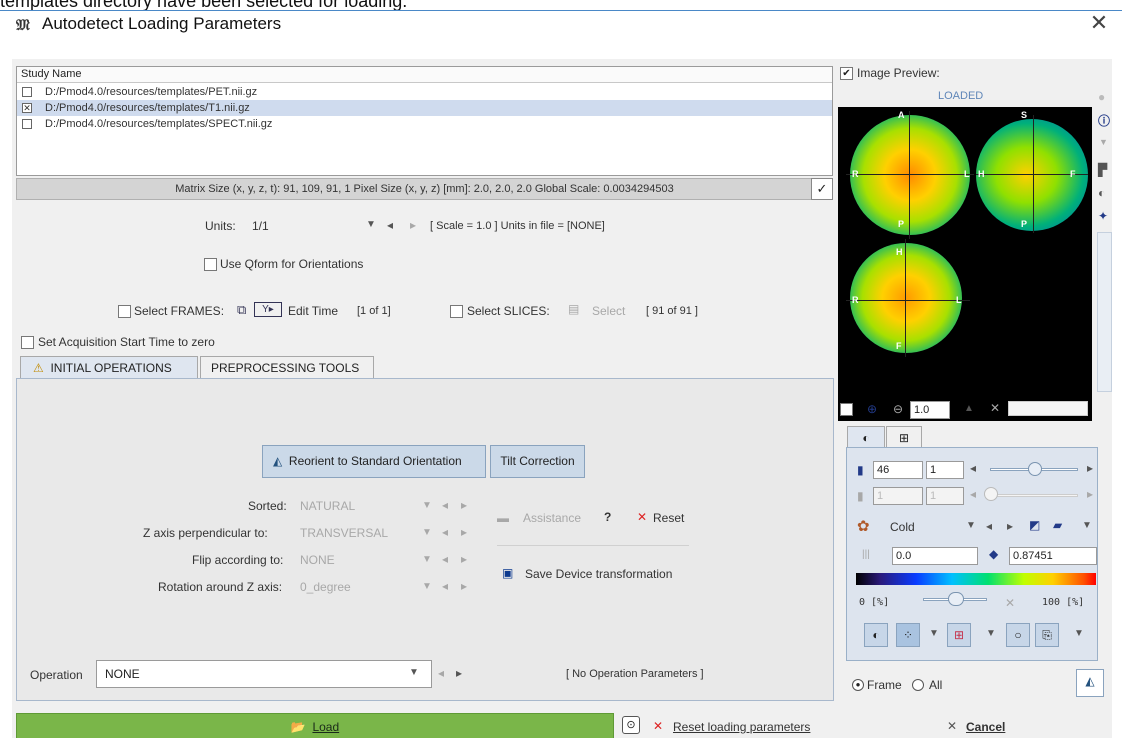 The height and width of the screenshot is (738, 1122). I want to click on sorted-dropdown-icon: ▼, so click(427, 505).